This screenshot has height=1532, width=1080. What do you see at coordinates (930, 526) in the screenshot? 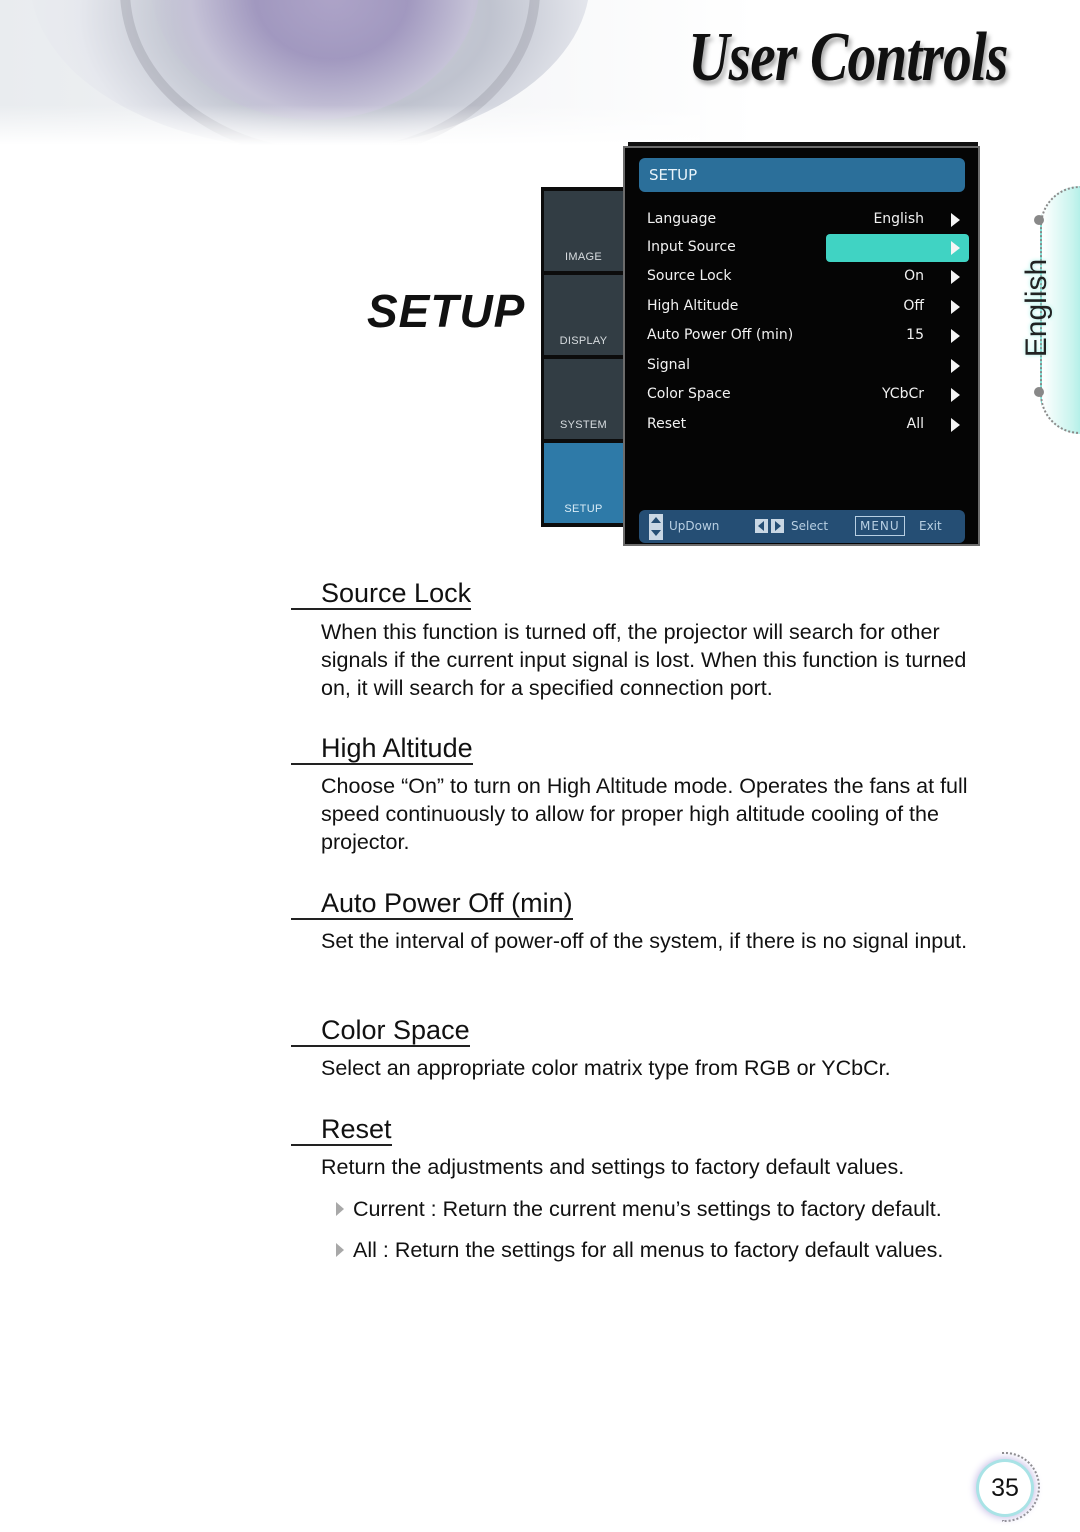
I see `exit-hint: Exit` at bounding box center [930, 526].